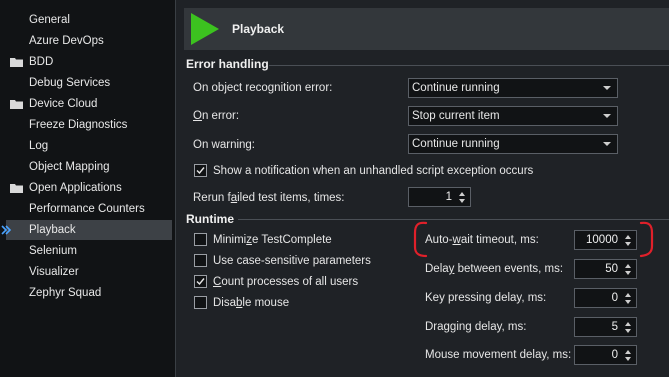 Image resolution: width=669 pixels, height=377 pixels. I want to click on sidebar-item-freeze-diagnostics: Freeze Diagnostics, so click(89, 125).